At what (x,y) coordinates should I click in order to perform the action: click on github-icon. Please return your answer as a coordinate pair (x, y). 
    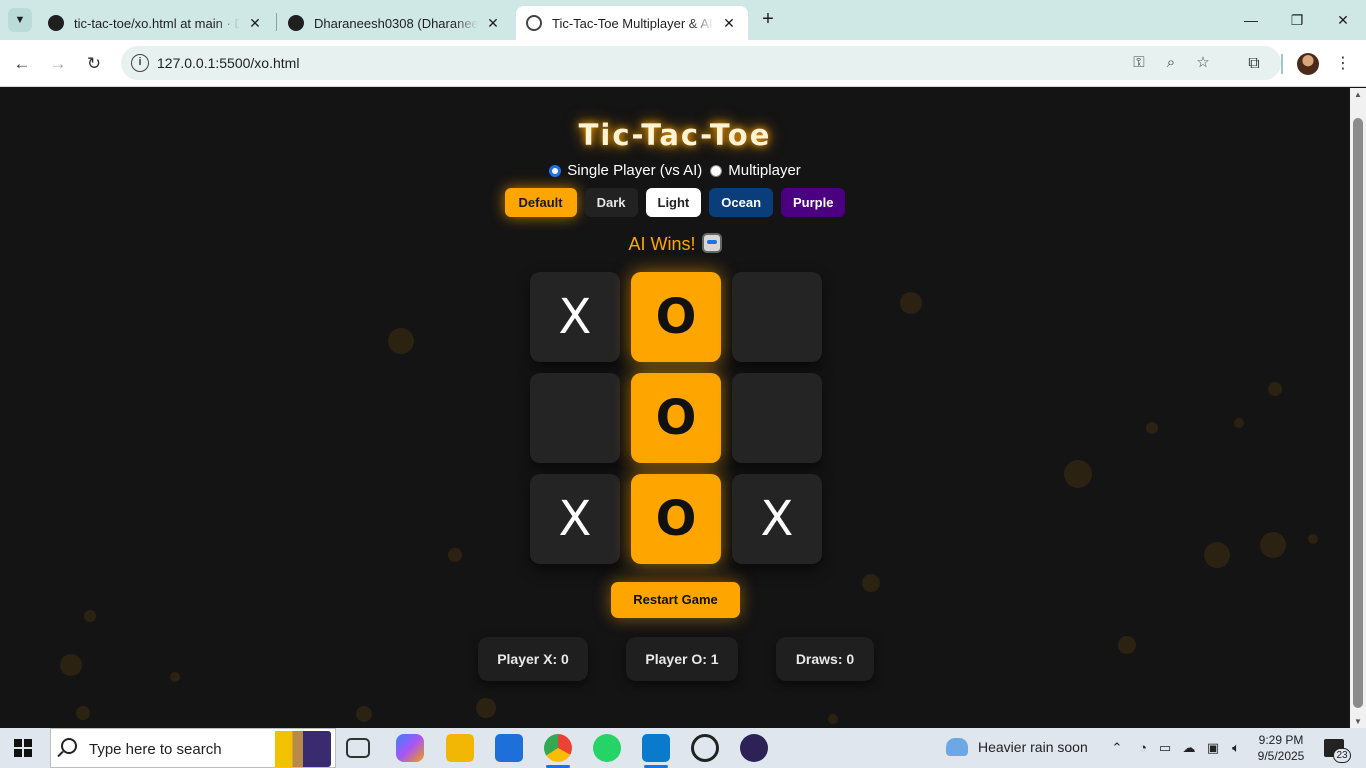
    Looking at the image, I should click on (296, 23).